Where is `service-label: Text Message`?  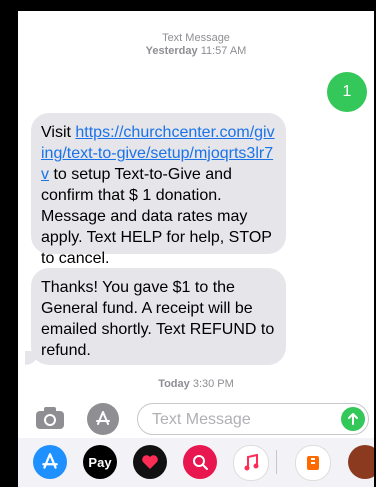 service-label: Text Message is located at coordinates (196, 38).